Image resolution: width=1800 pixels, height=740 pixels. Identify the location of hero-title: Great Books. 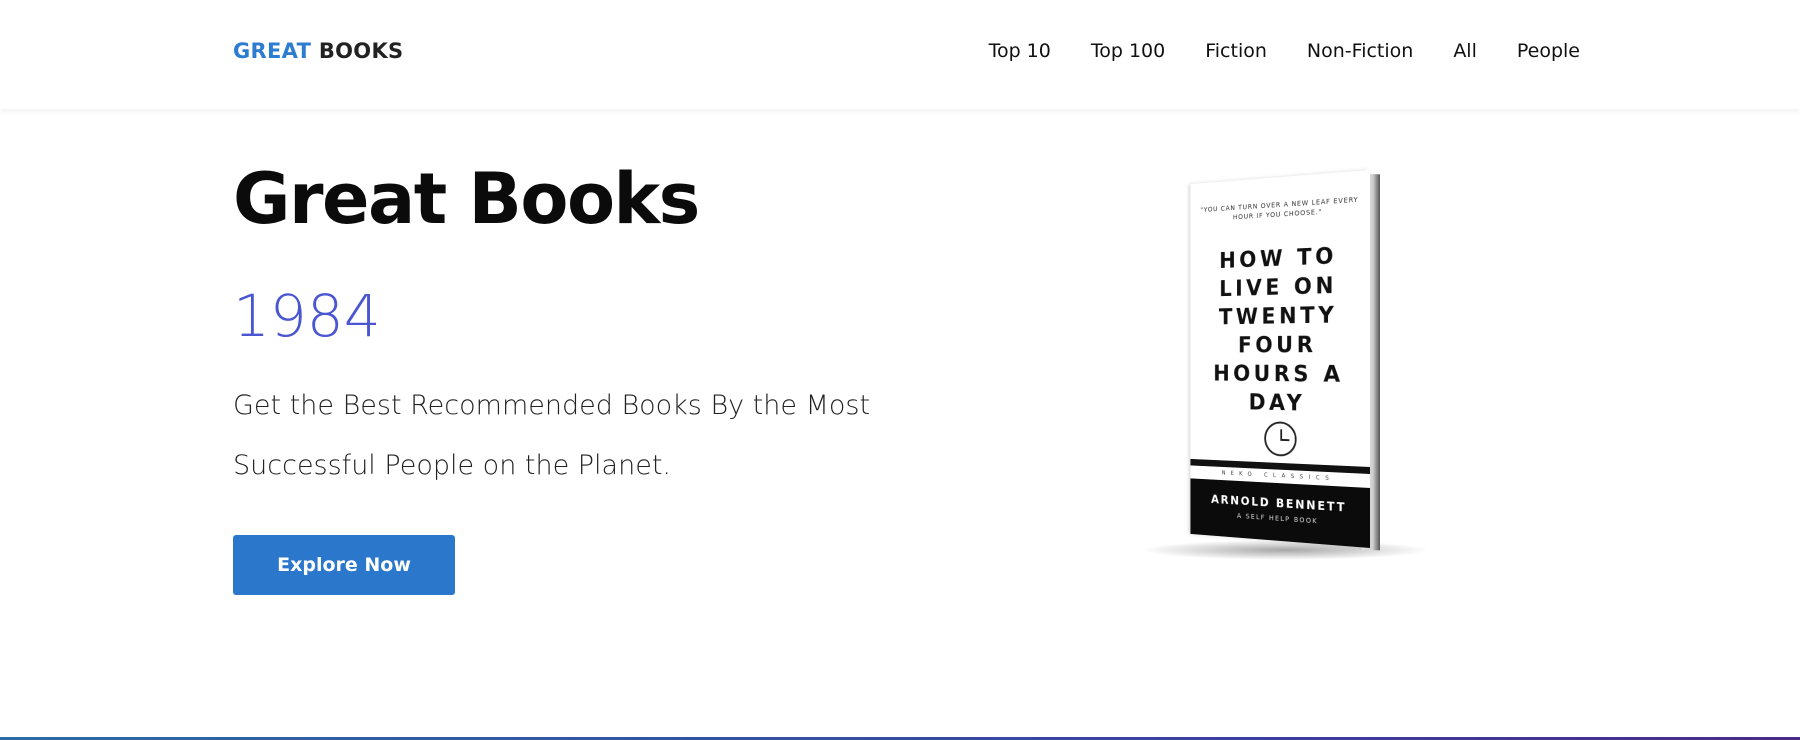
(466, 199).